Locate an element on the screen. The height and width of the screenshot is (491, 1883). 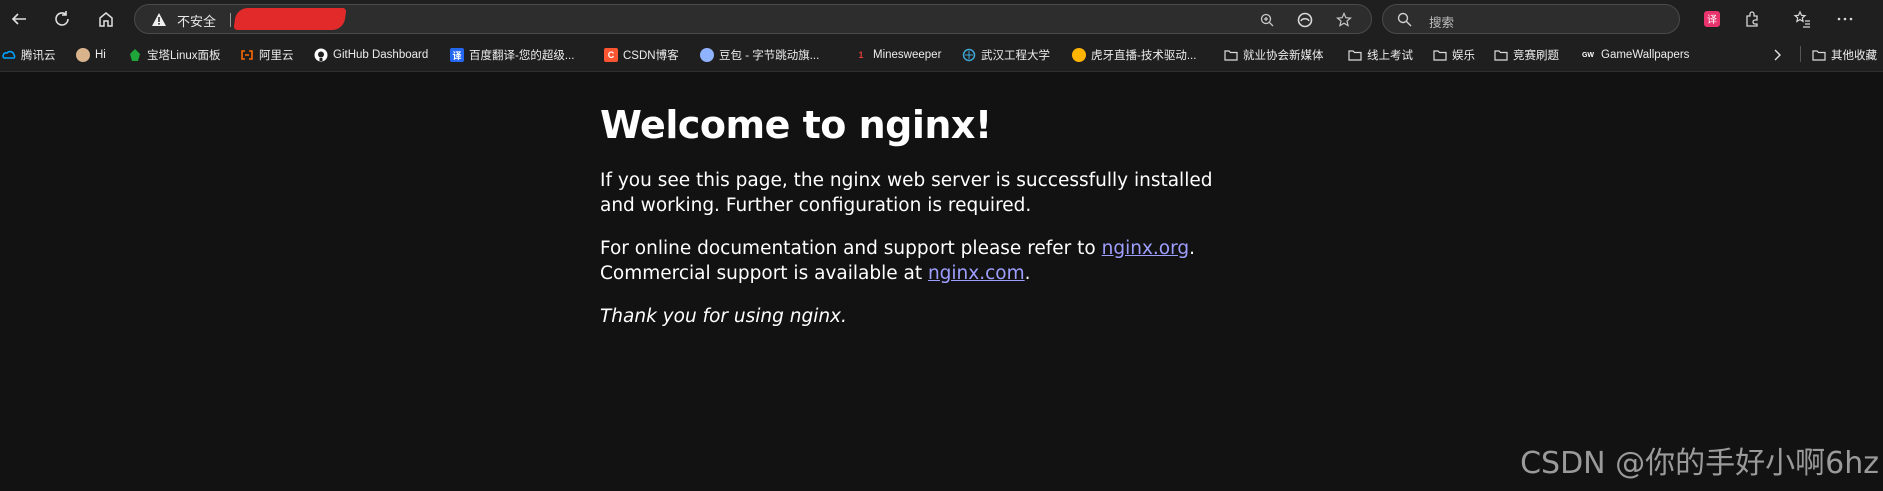
baota-icon is located at coordinates (135, 55).